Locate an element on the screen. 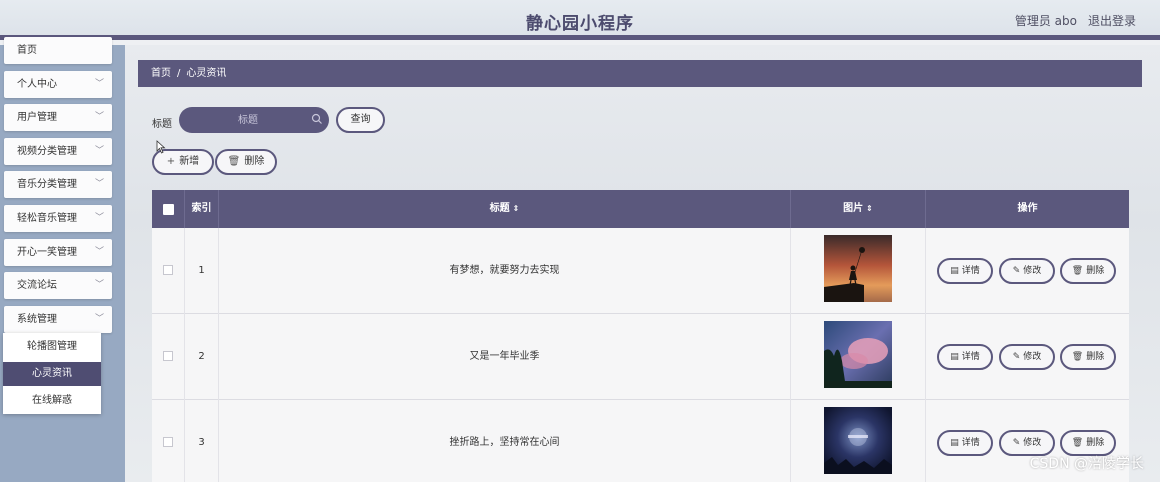 Image resolution: width=1160 pixels, height=482 pixels. watermark: CSDN @涪陵学长 is located at coordinates (1086, 464).